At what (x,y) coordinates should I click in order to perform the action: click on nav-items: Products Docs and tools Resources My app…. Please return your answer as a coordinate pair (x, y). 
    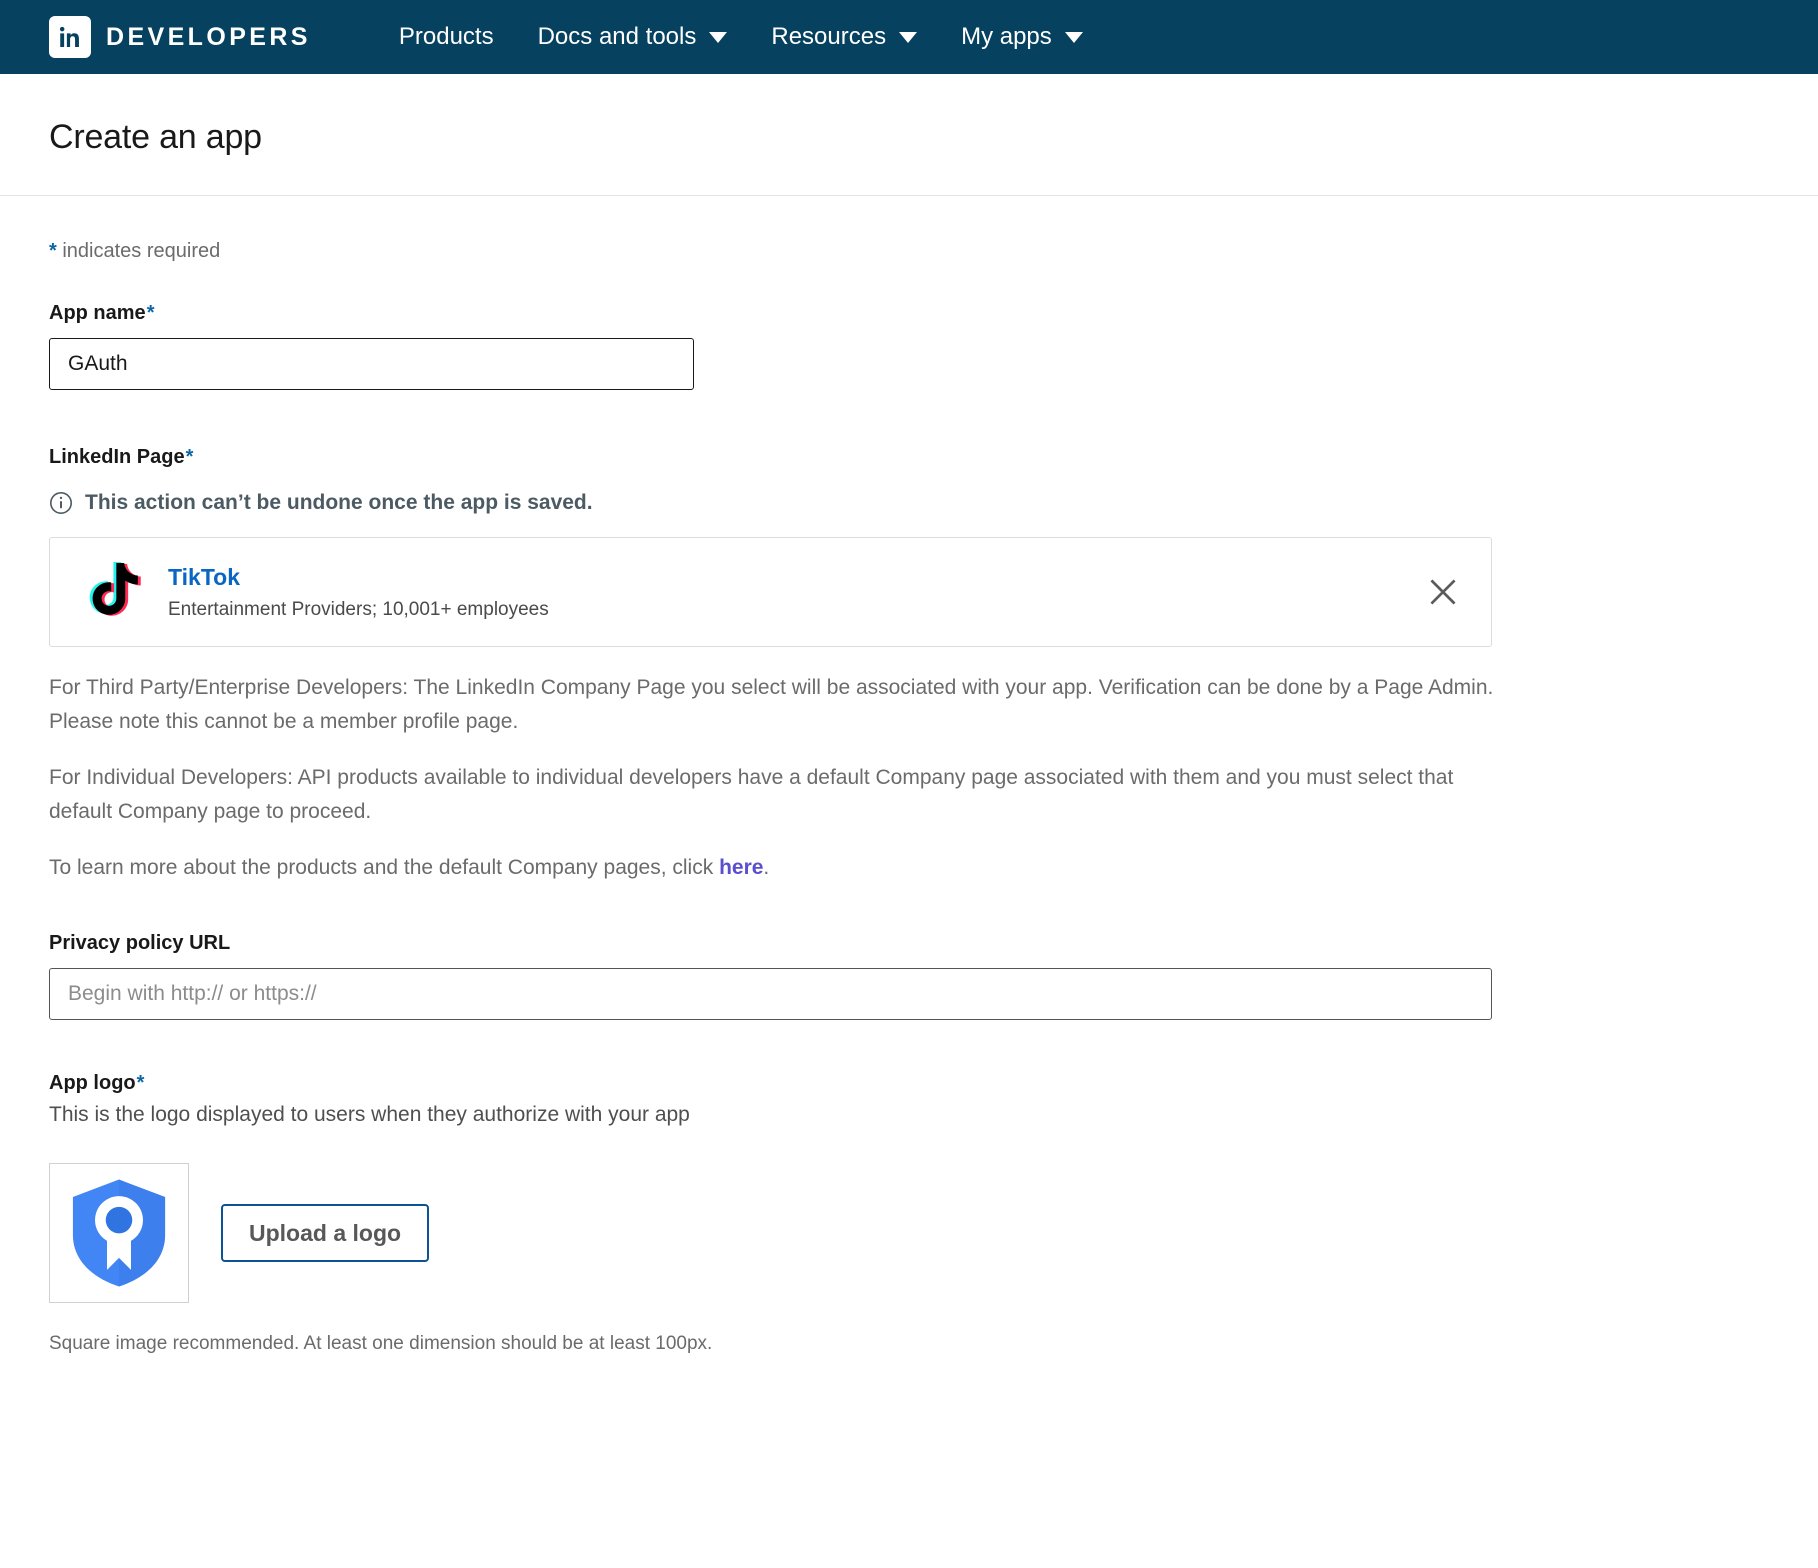
    Looking at the image, I should click on (741, 37).